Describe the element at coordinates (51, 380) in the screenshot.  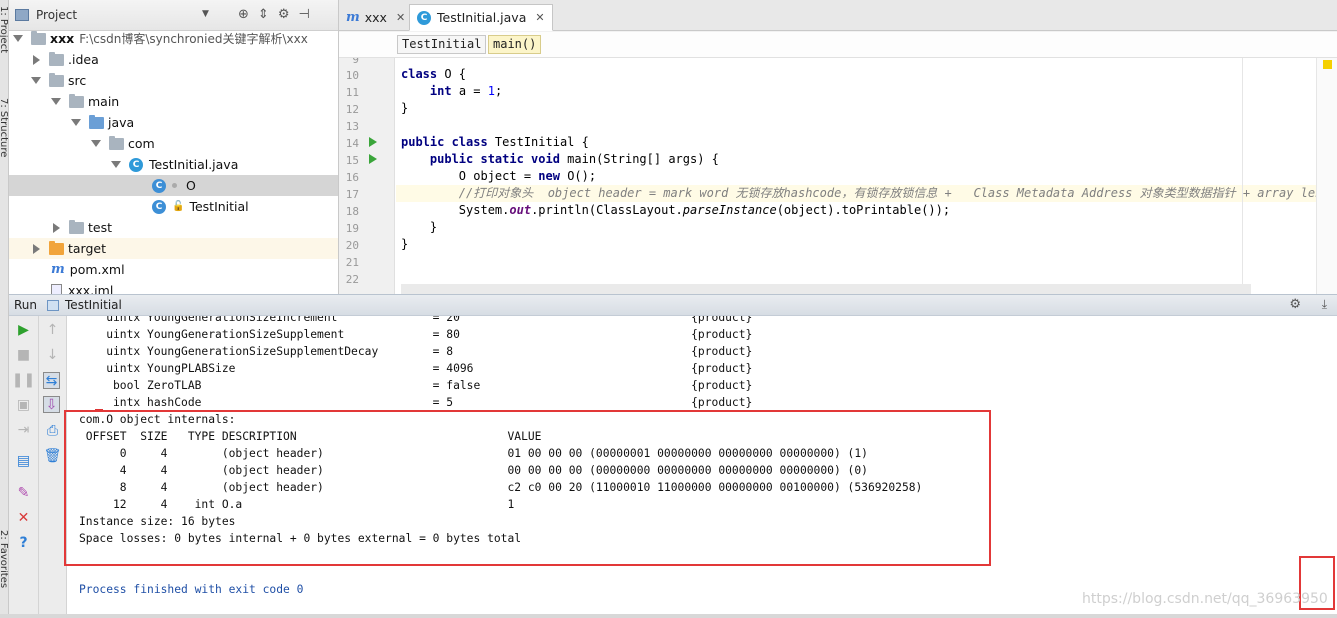
I see `soft-wrap-icon: ⇆` at that location.